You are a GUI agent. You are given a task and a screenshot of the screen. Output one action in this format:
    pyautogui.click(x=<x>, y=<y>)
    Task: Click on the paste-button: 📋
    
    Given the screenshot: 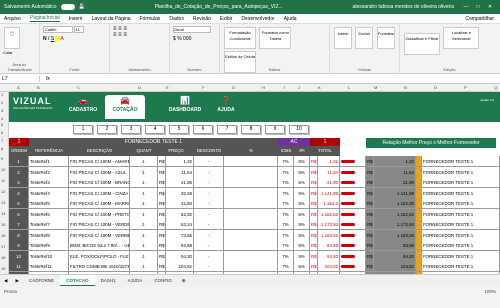 What is the action you would take?
    pyautogui.click(x=12, y=38)
    